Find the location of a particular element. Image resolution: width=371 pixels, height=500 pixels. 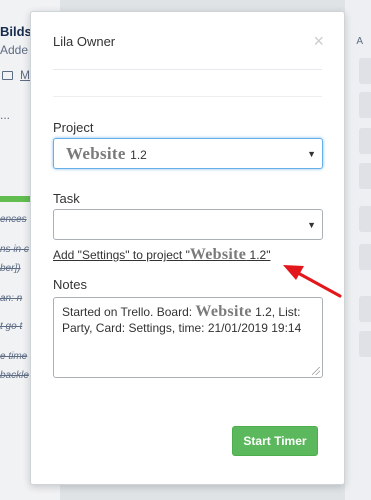

task-label: Task is located at coordinates (66, 198).